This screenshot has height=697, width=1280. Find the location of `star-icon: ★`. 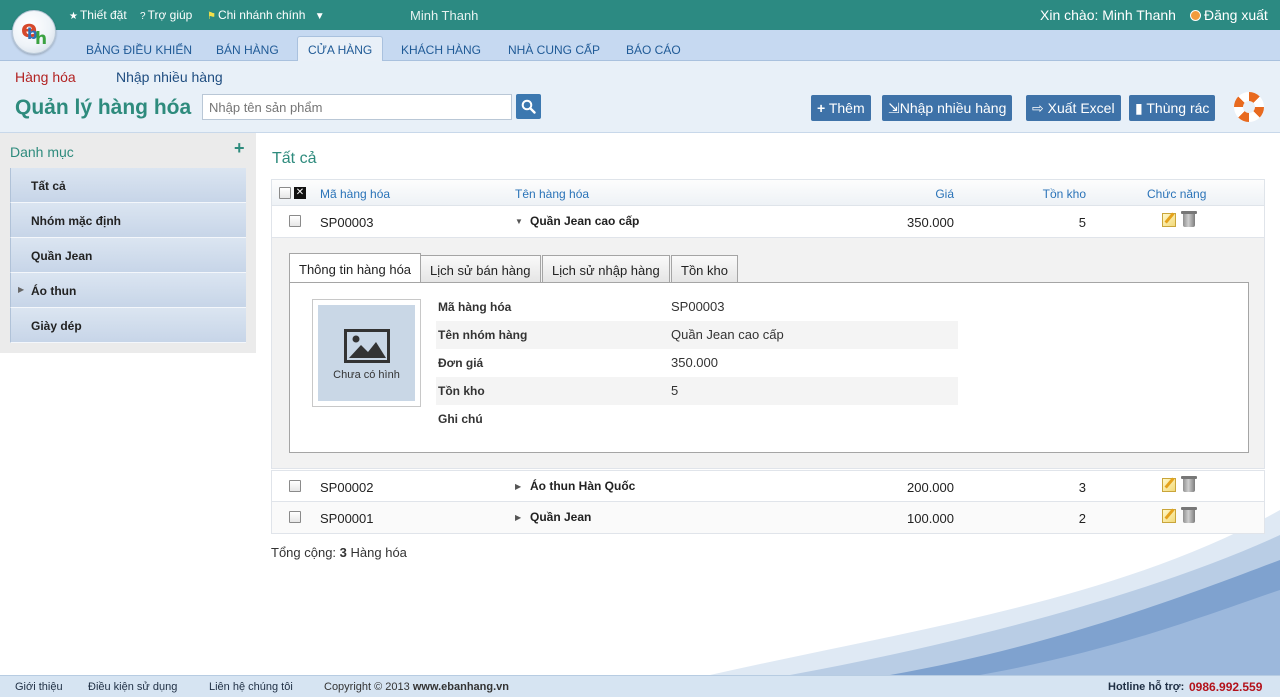

star-icon: ★ is located at coordinates (73, 16).